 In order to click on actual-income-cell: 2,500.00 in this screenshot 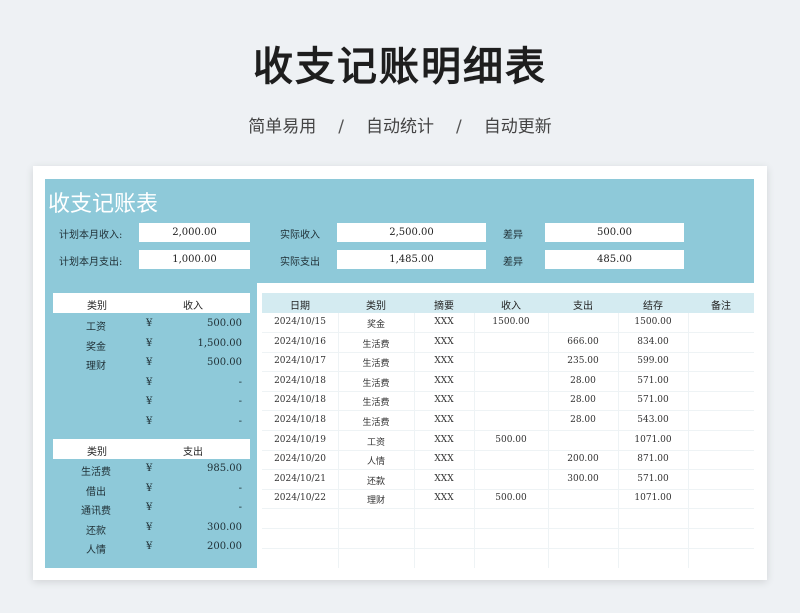, I will do `click(411, 232)`.